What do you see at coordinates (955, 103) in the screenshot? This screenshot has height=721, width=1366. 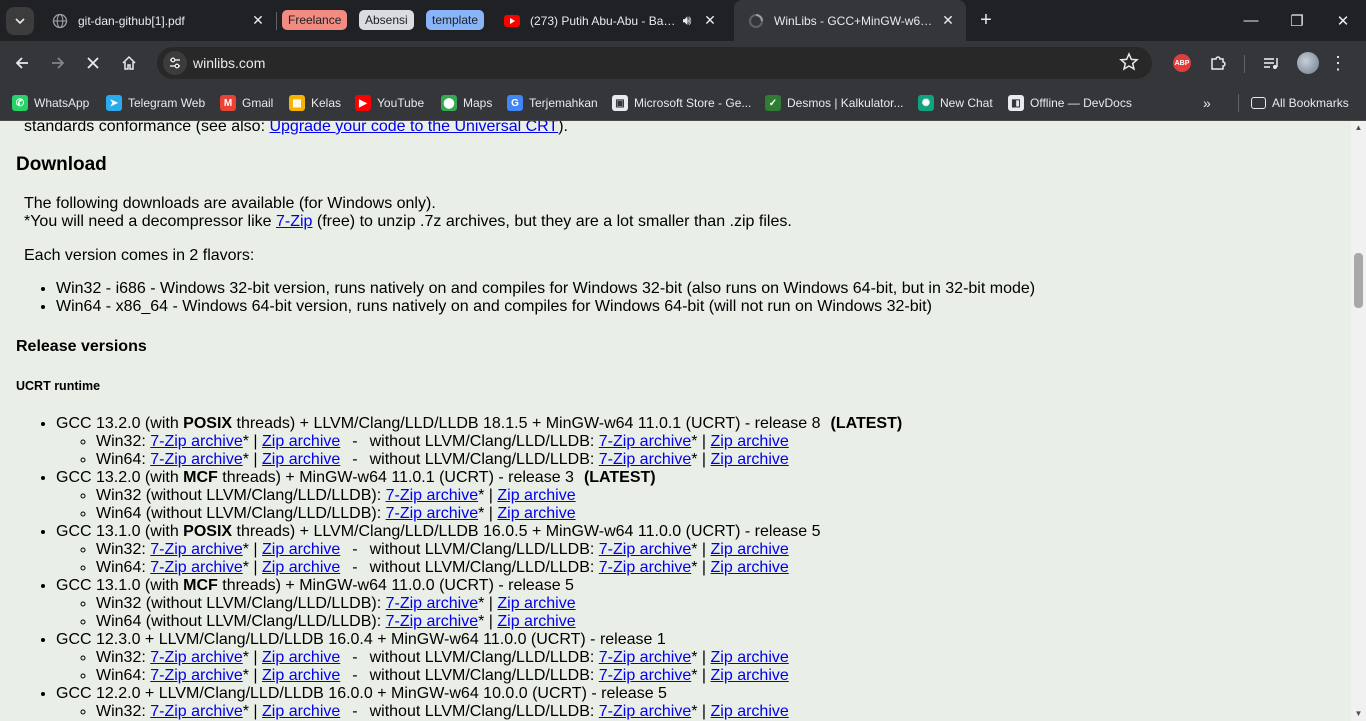 I see `bookmark-chat: ✺ New Chat` at bounding box center [955, 103].